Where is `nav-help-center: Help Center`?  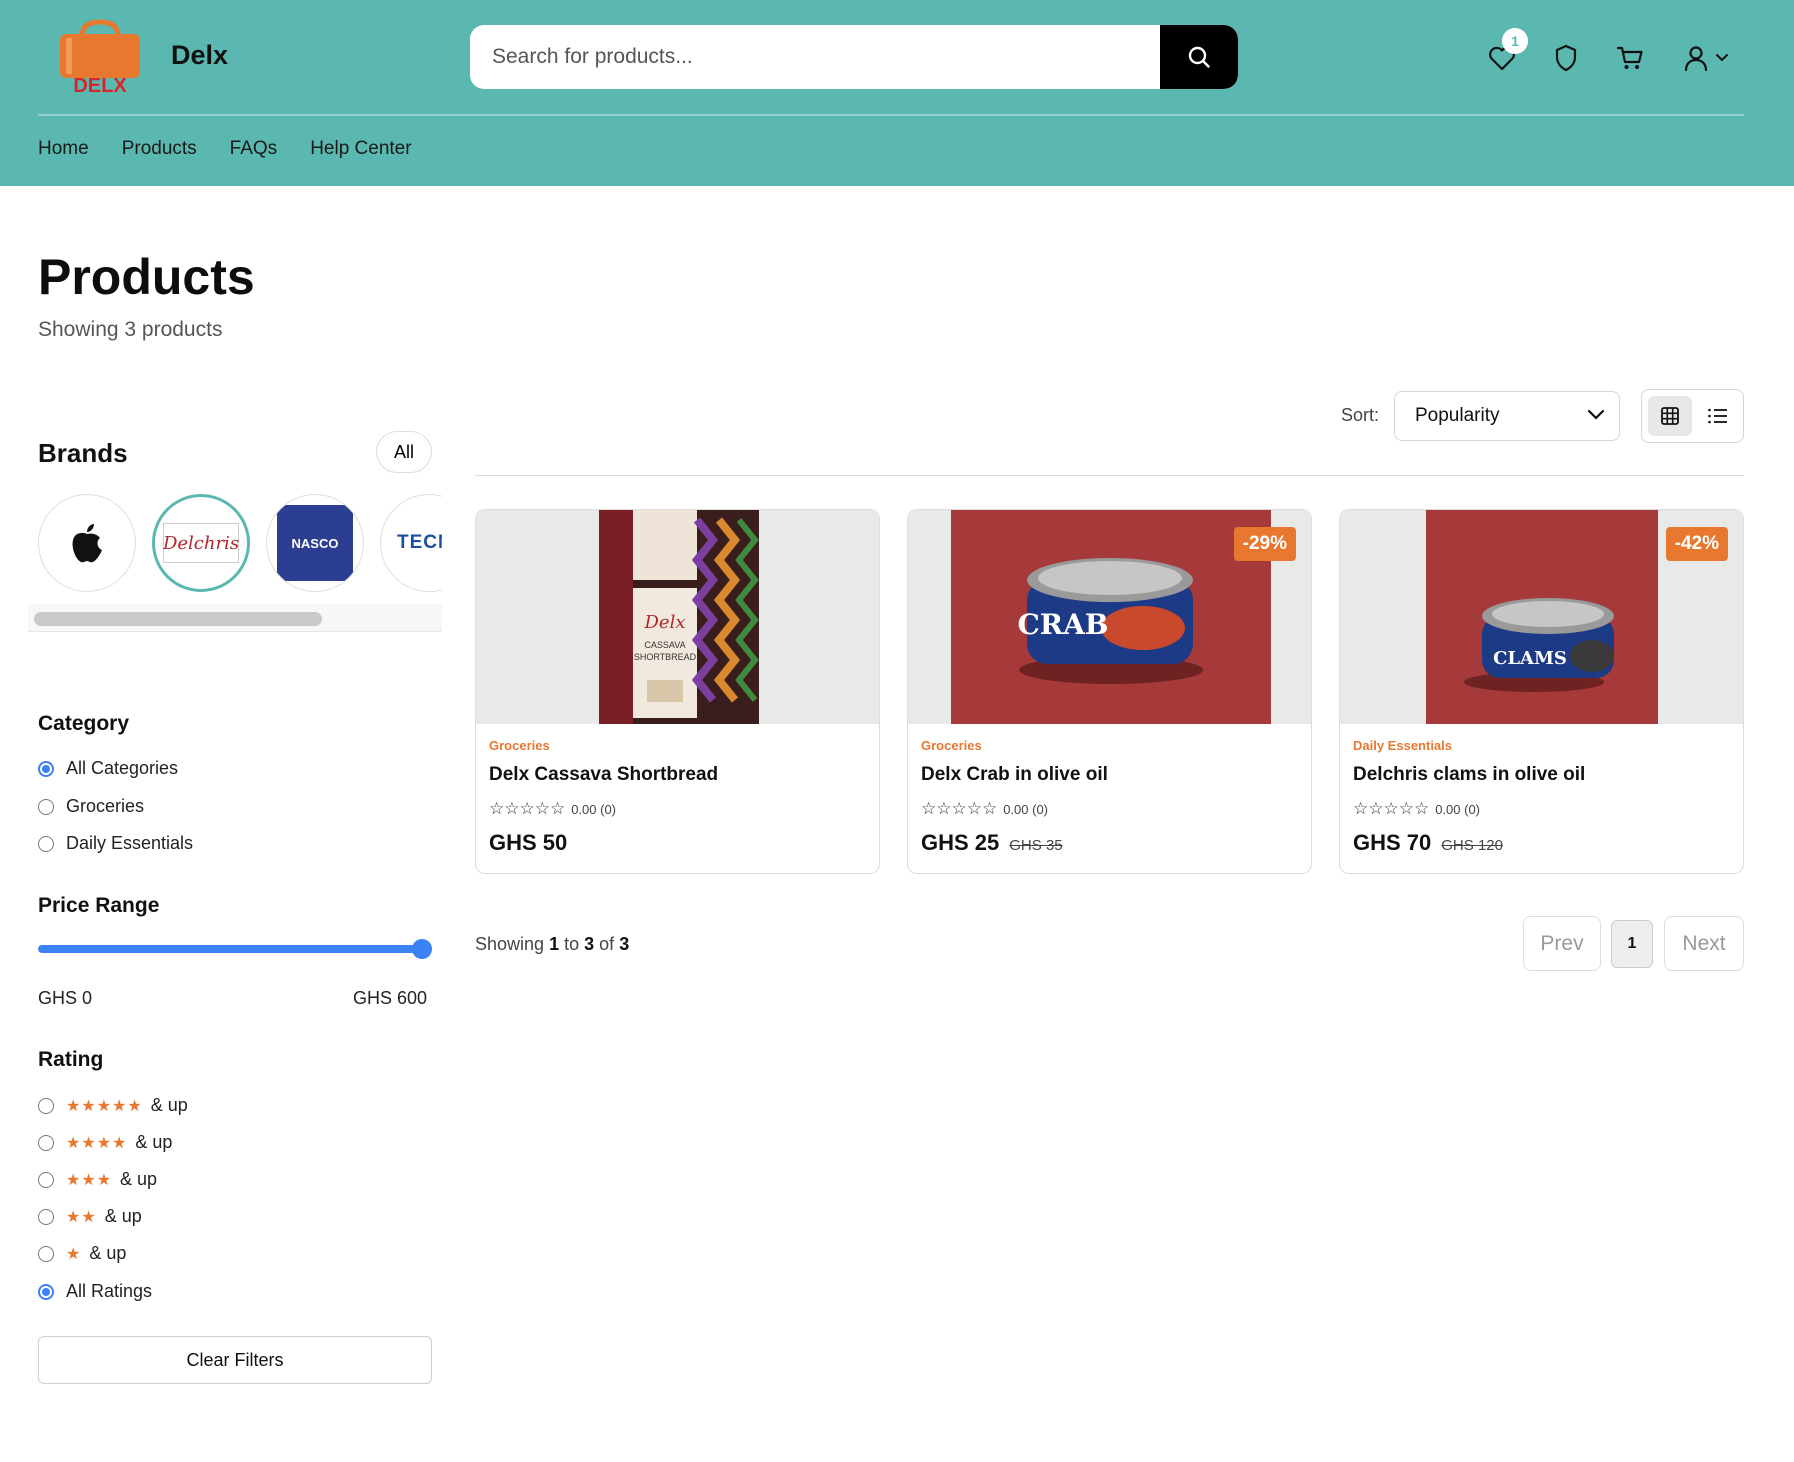 nav-help-center: Help Center is located at coordinates (360, 149).